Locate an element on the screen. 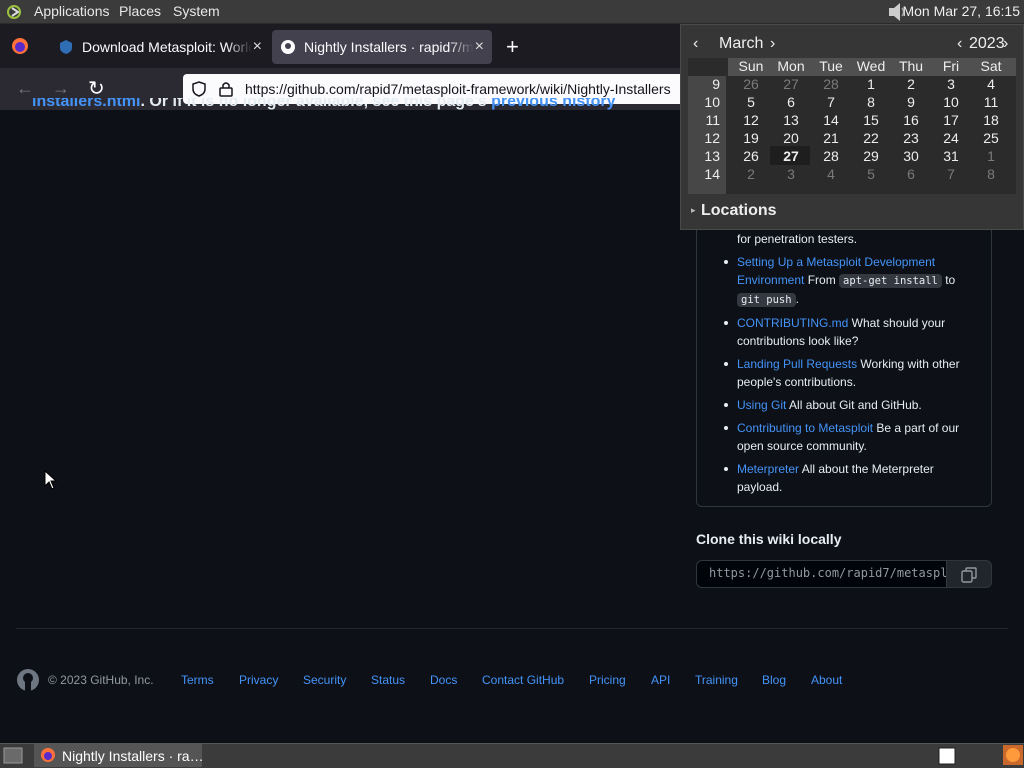  workspace-switcher-icon is located at coordinates (947, 756).